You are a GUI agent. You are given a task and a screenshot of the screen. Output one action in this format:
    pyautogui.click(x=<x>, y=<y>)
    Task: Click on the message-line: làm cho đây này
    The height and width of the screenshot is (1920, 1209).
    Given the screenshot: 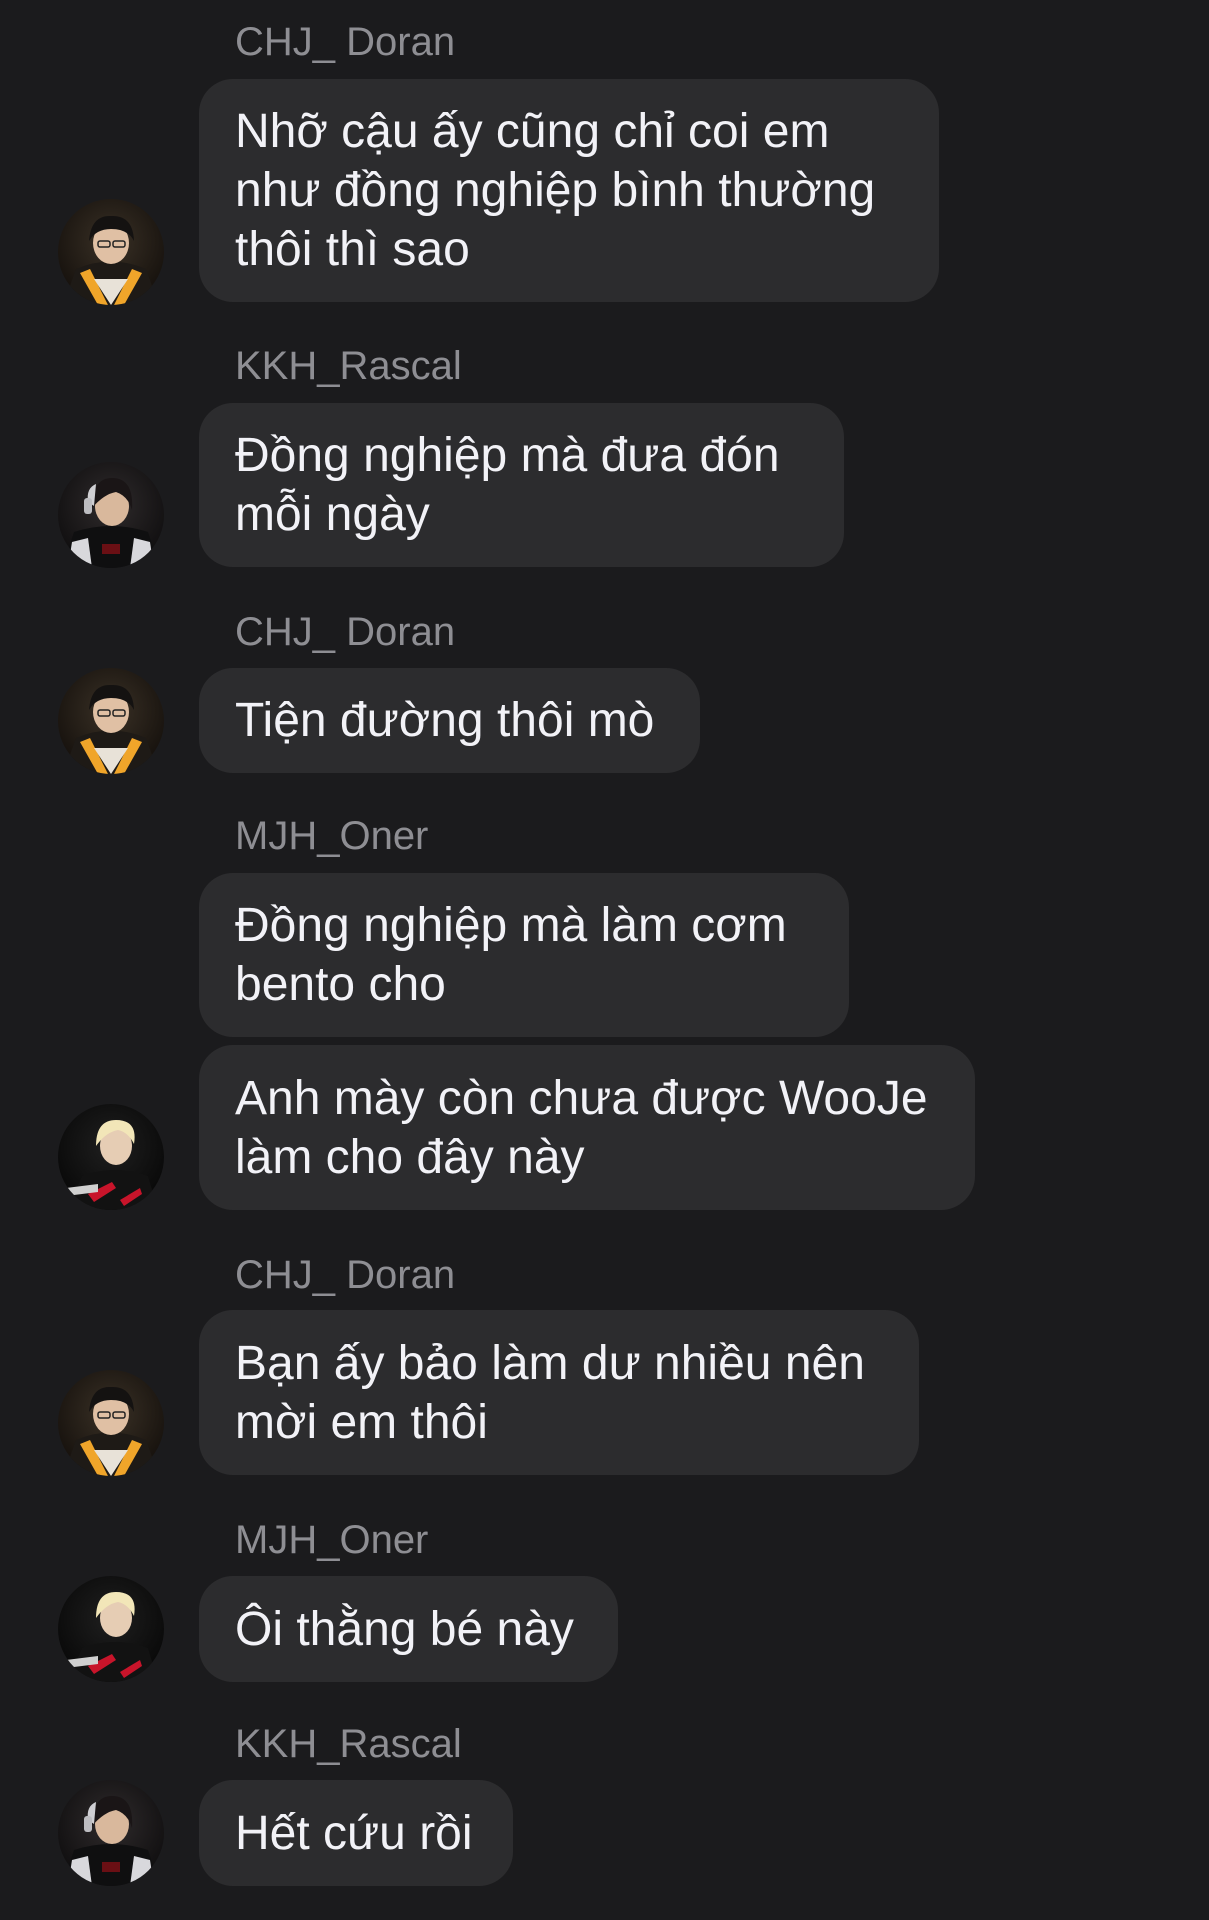 What is the action you would take?
    pyautogui.click(x=410, y=1157)
    